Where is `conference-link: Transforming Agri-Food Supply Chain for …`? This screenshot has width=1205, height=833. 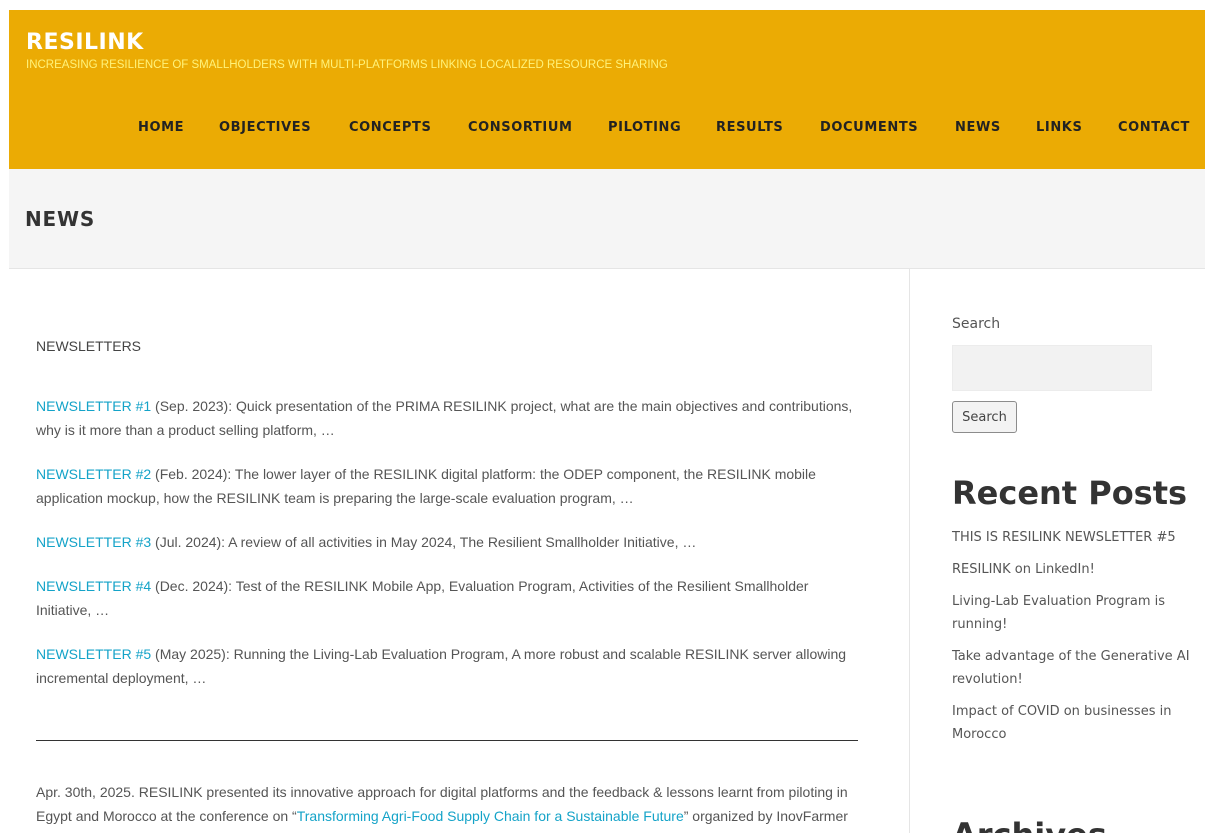 conference-link: Transforming Agri-Food Supply Chain for … is located at coordinates (490, 816).